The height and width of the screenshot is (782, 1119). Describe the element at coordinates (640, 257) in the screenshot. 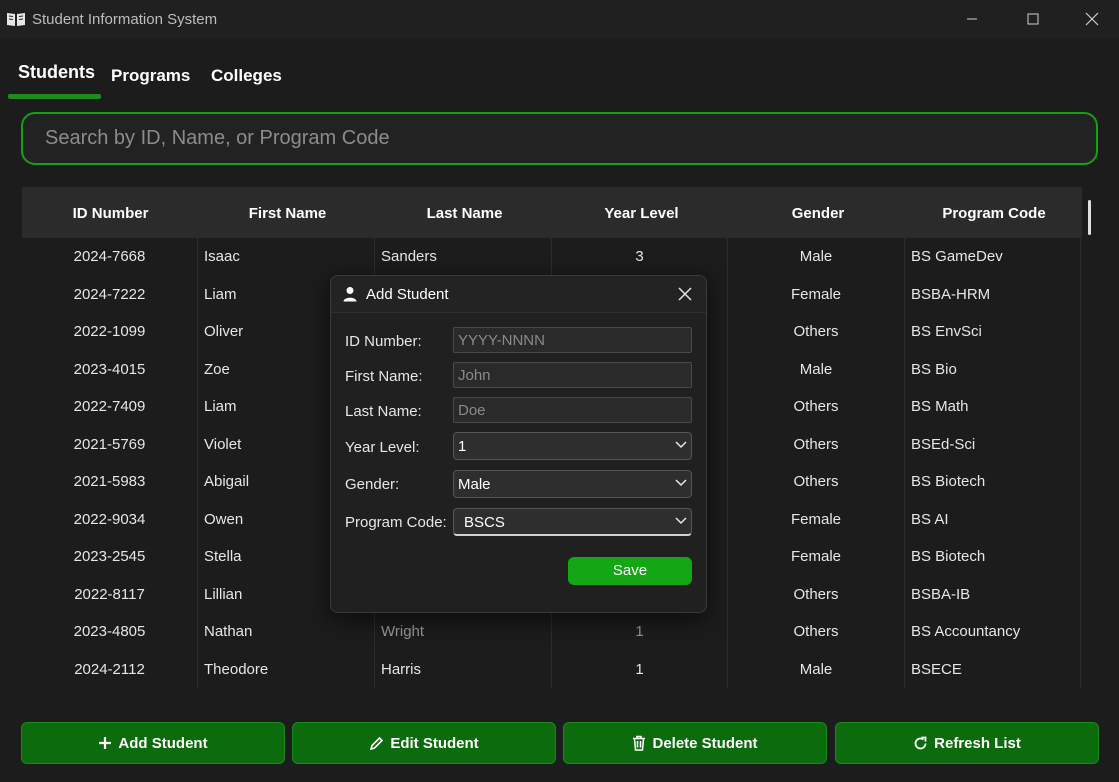

I see `cell-year-level: 3` at that location.